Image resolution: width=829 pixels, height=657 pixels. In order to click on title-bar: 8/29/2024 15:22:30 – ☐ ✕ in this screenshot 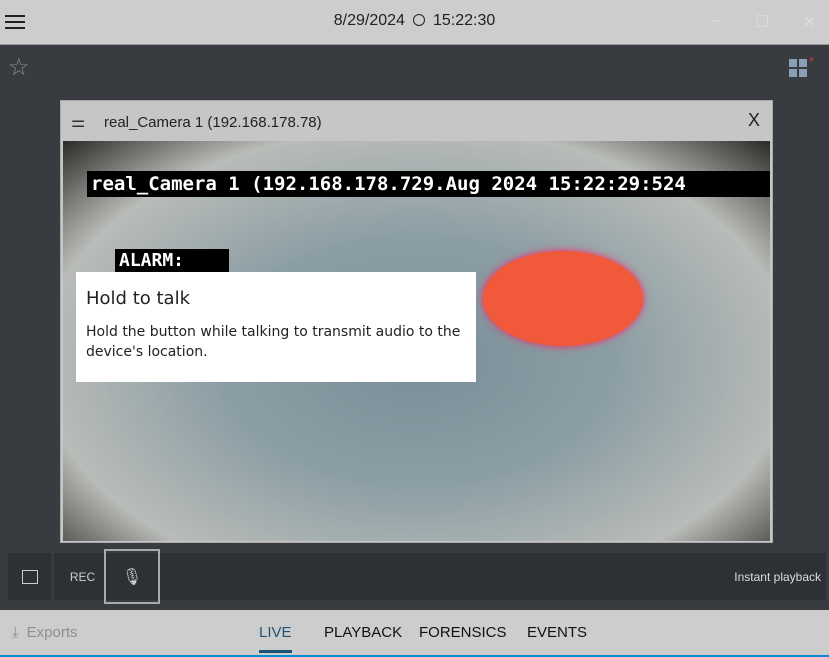, I will do `click(414, 22)`.